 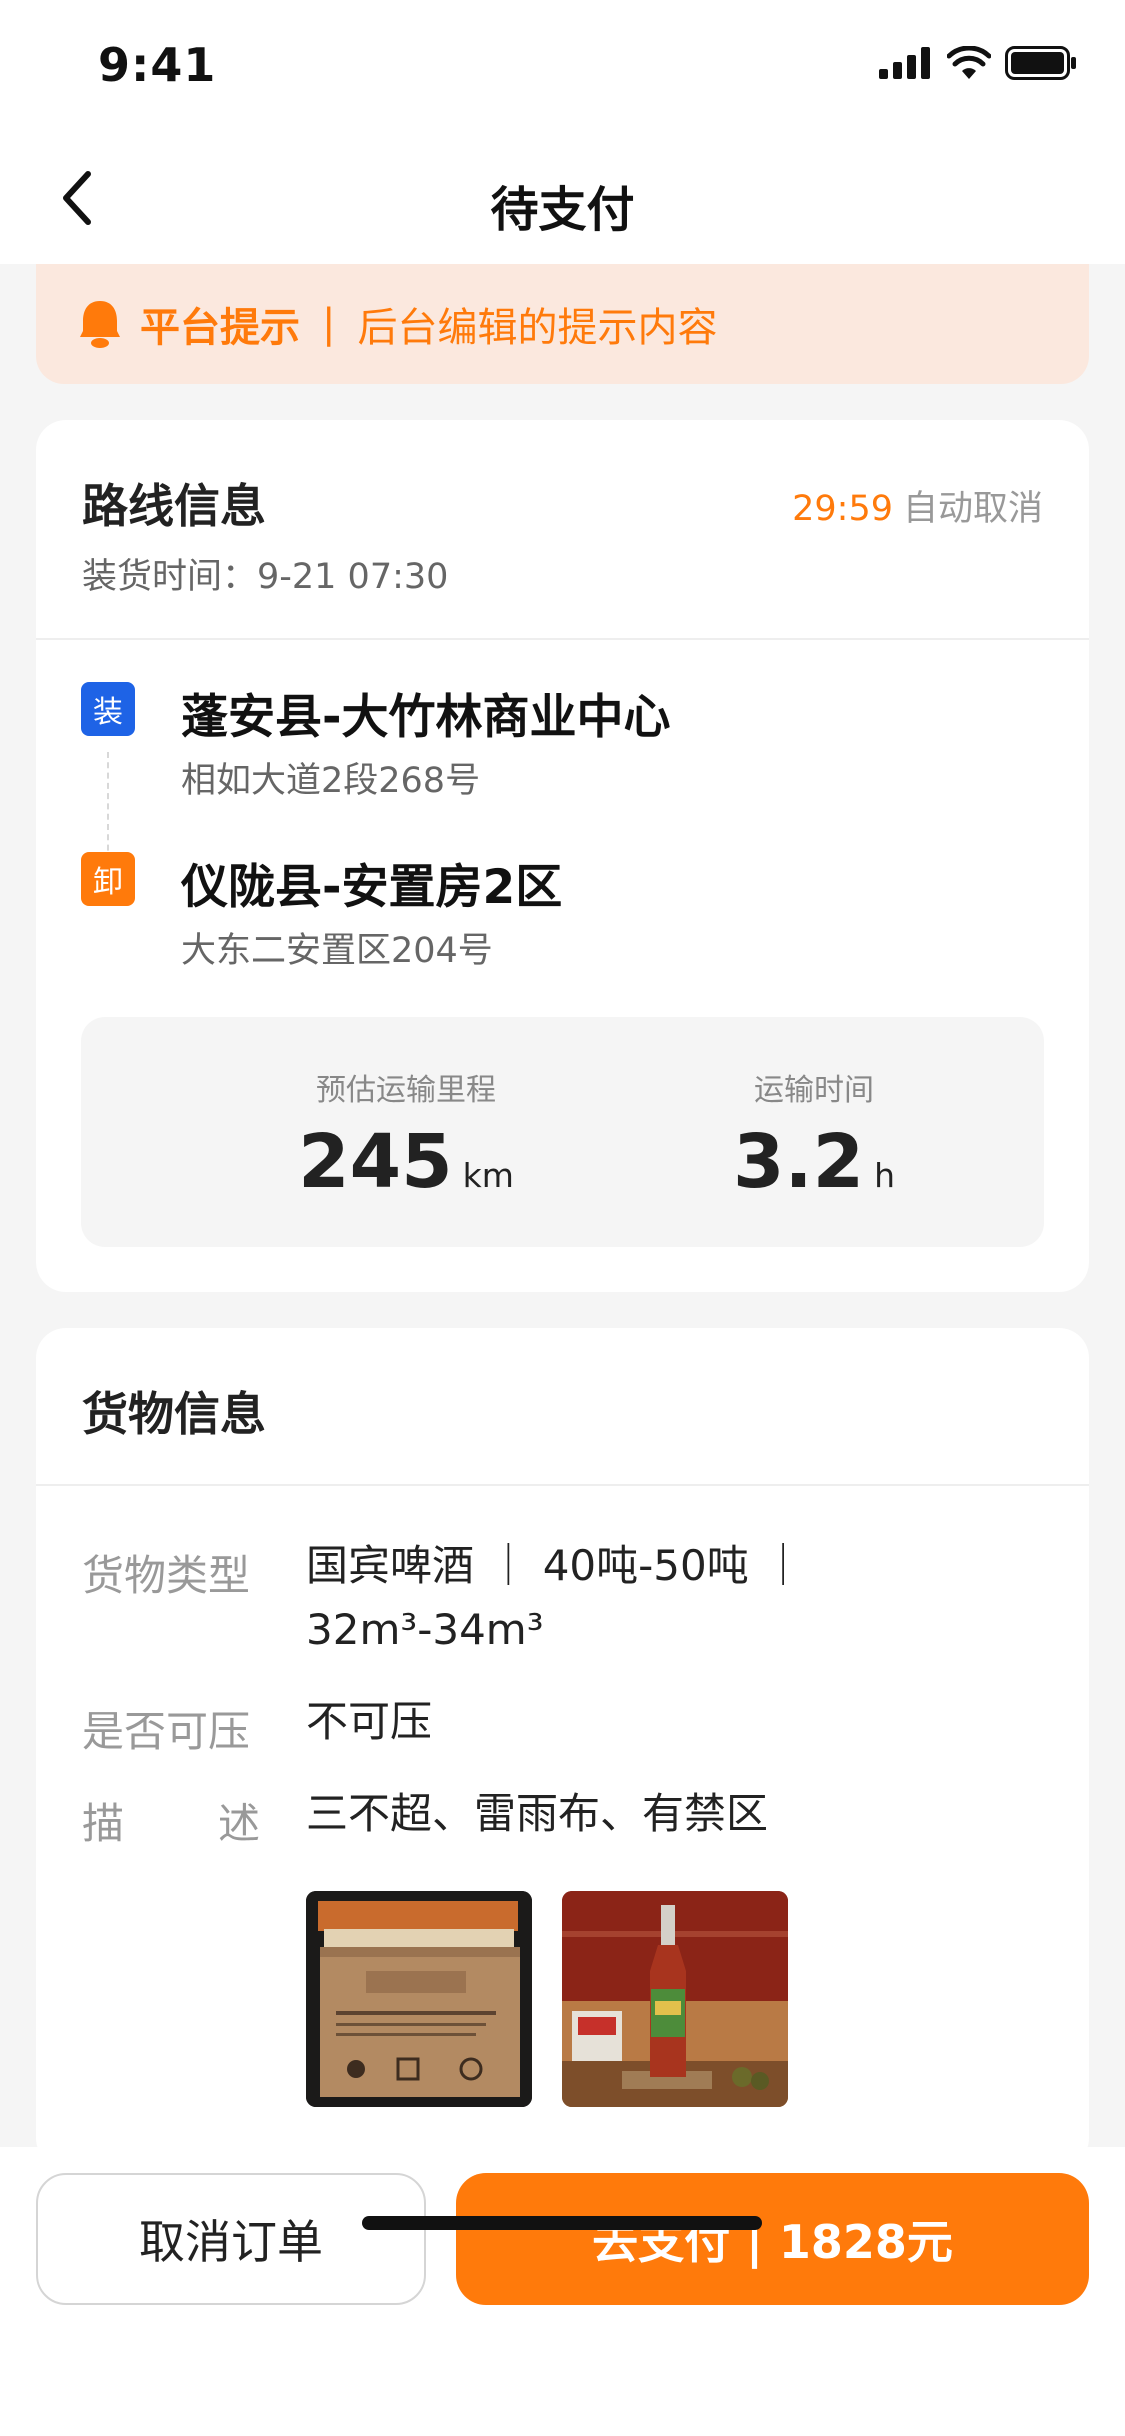 What do you see at coordinates (426, 717) in the screenshot?
I see `origin-name: 蓬安县-大竹林商业中心` at bounding box center [426, 717].